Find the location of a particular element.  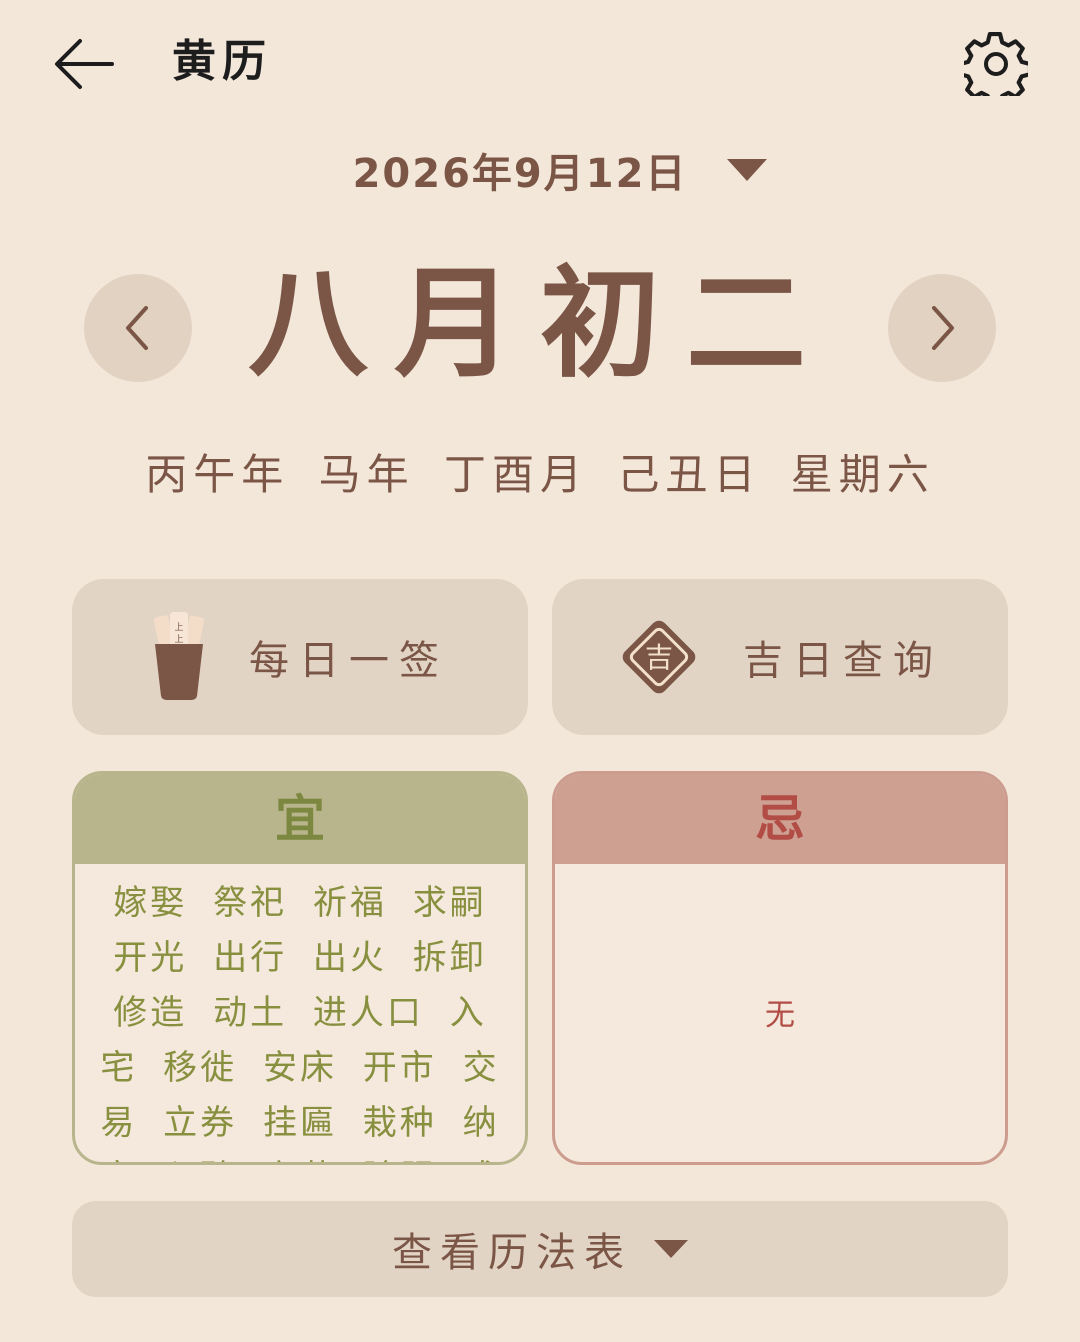

lucky-day-query-label: 吉日查询 is located at coordinates (843, 661).